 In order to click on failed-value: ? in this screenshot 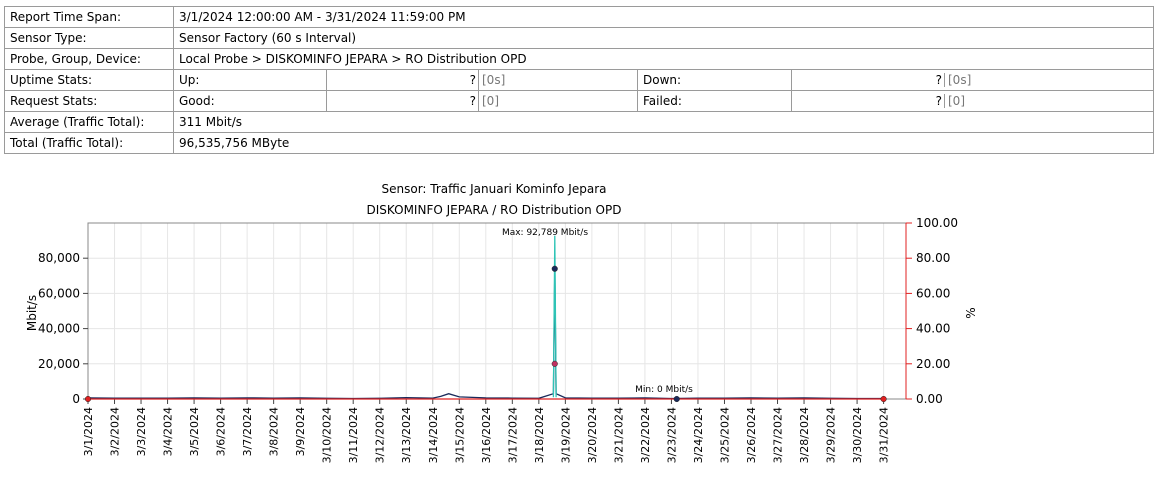, I will do `click(869, 101)`.